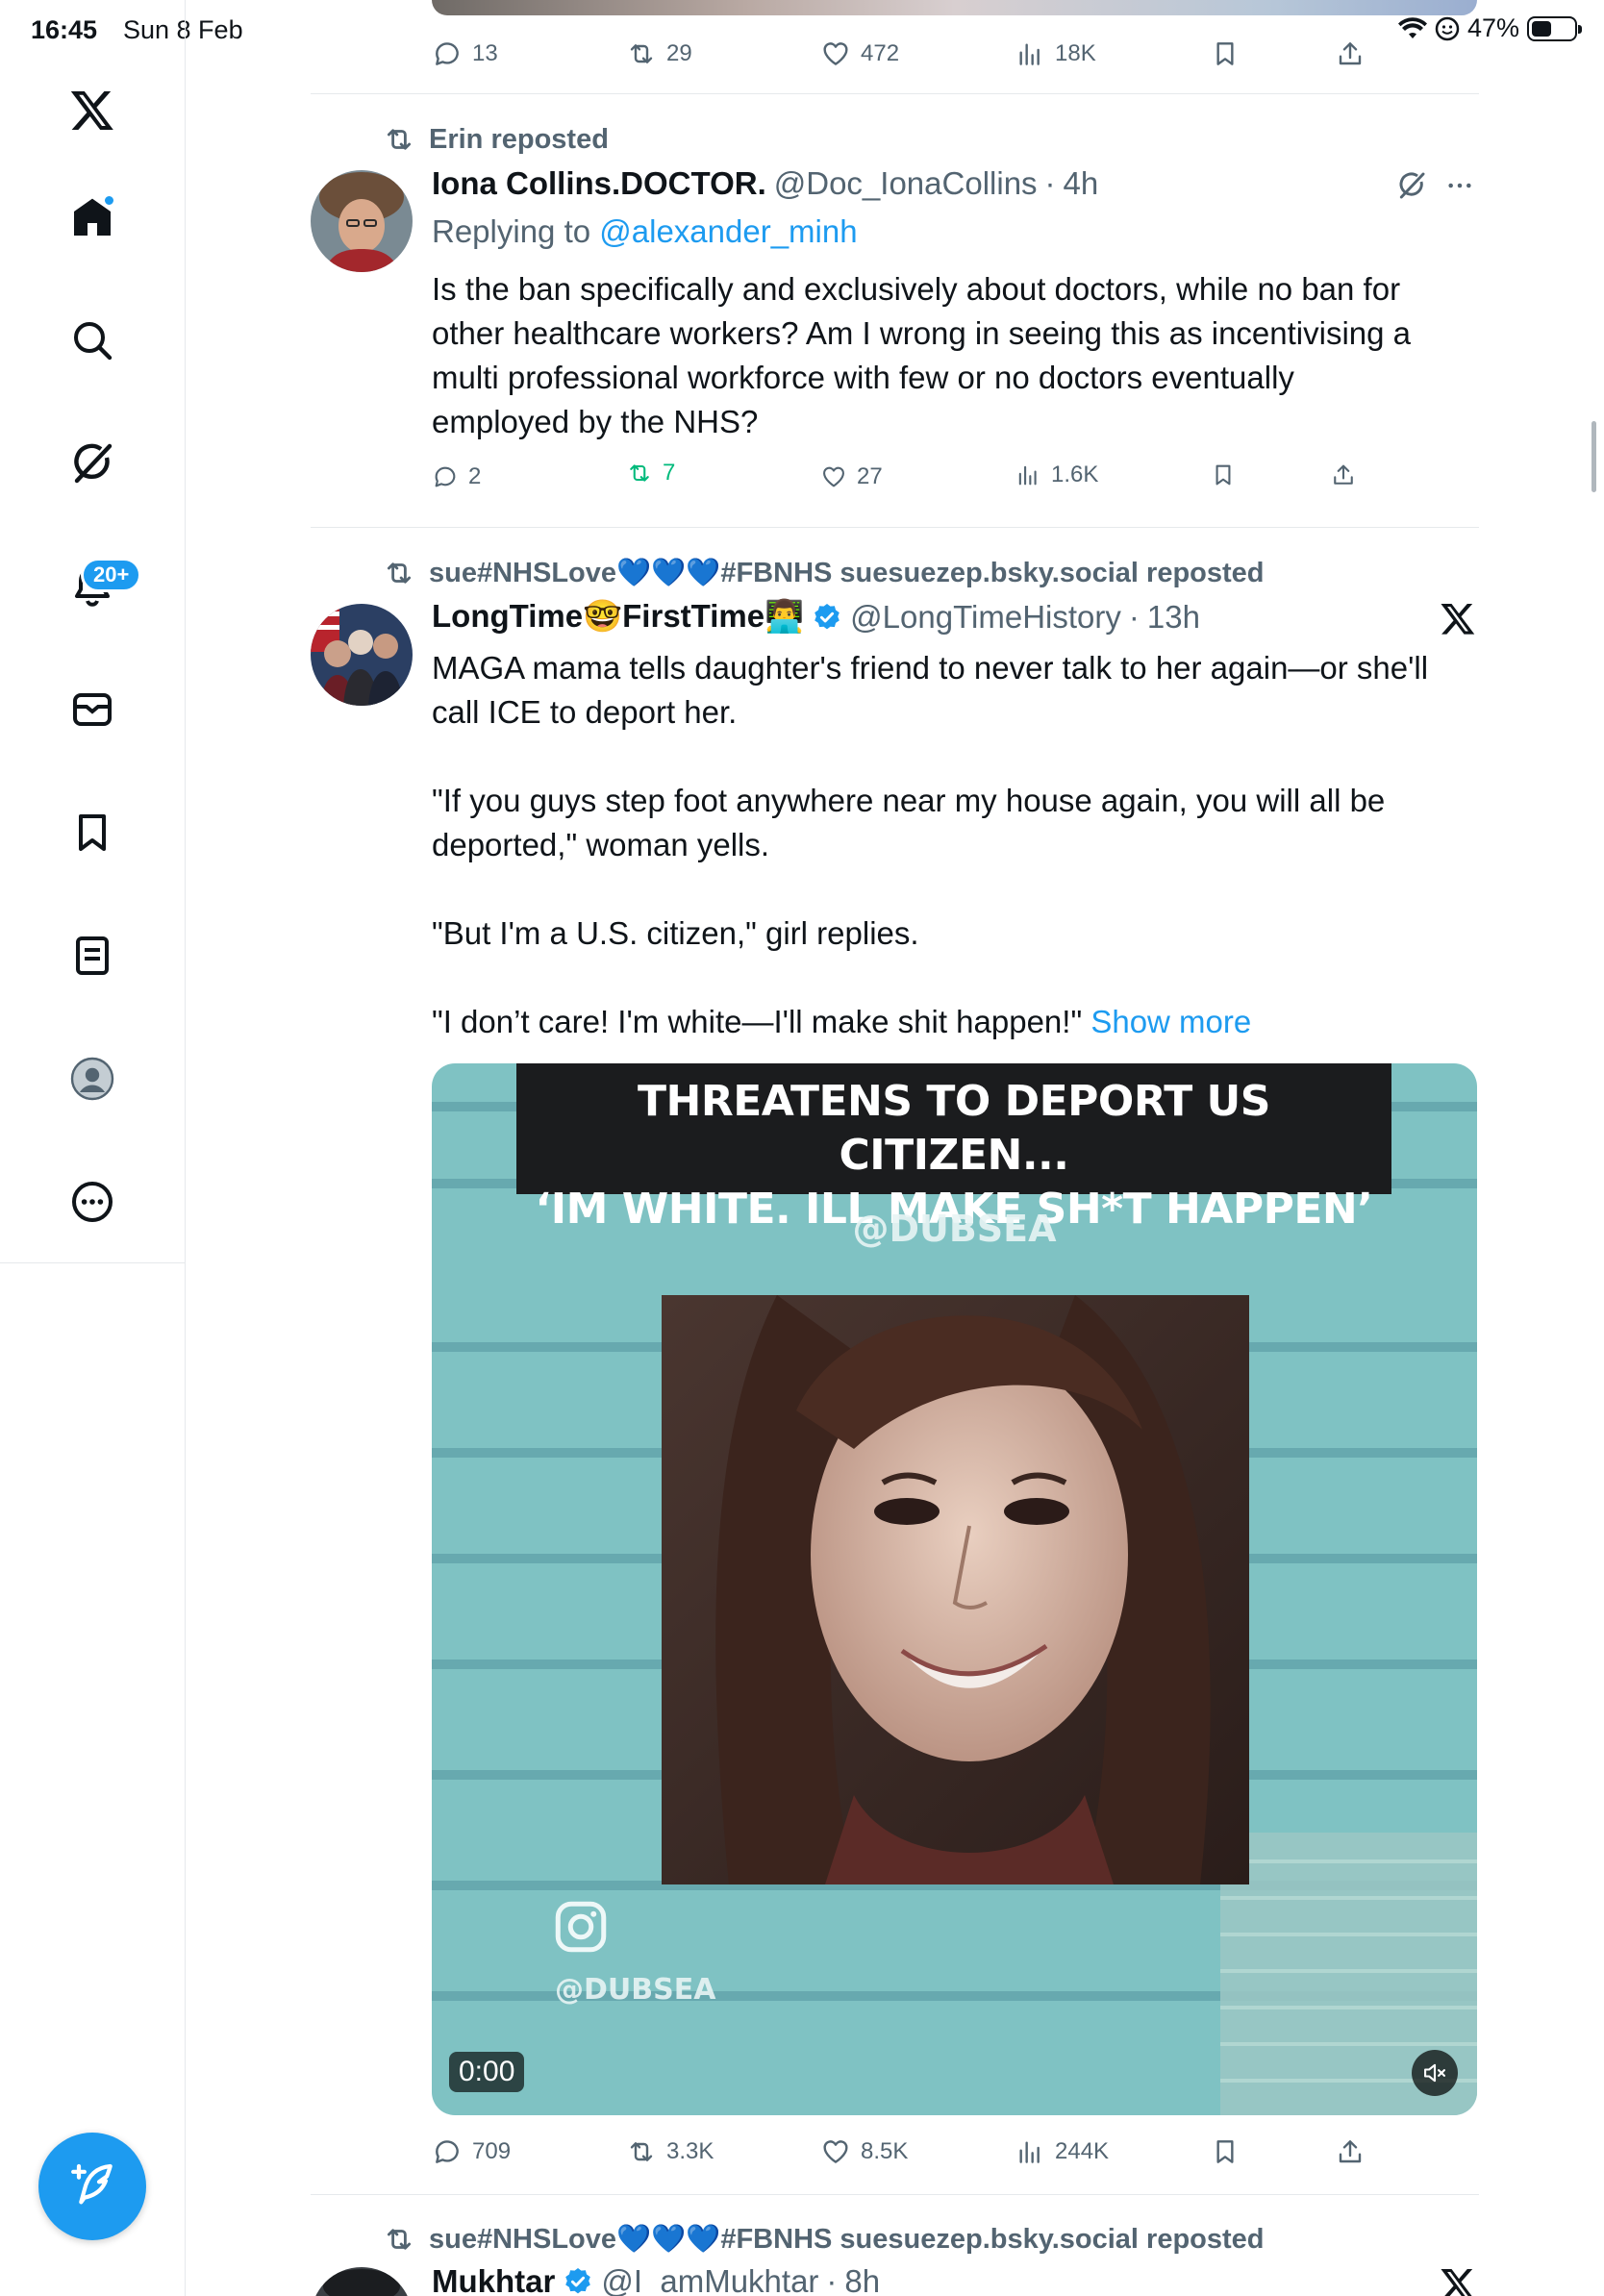  I want to click on sidebar: 20+, so click(93, 1148).